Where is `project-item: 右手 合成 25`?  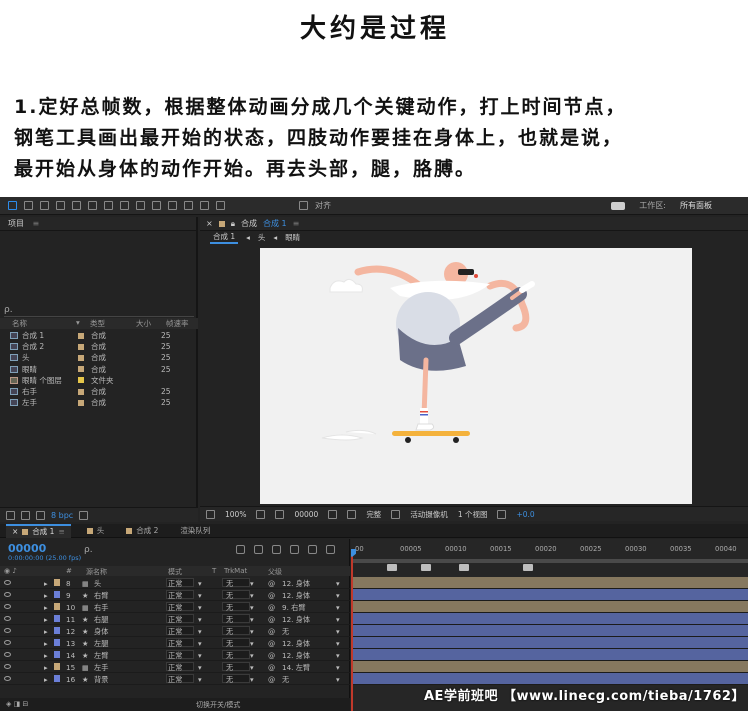
project-item: 右手 合成 25 is located at coordinates (99, 391).